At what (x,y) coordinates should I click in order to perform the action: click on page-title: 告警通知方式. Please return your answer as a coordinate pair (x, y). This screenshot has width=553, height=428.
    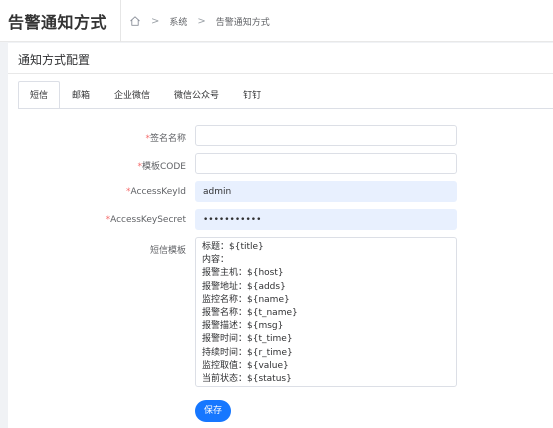
    Looking at the image, I should click on (58, 22).